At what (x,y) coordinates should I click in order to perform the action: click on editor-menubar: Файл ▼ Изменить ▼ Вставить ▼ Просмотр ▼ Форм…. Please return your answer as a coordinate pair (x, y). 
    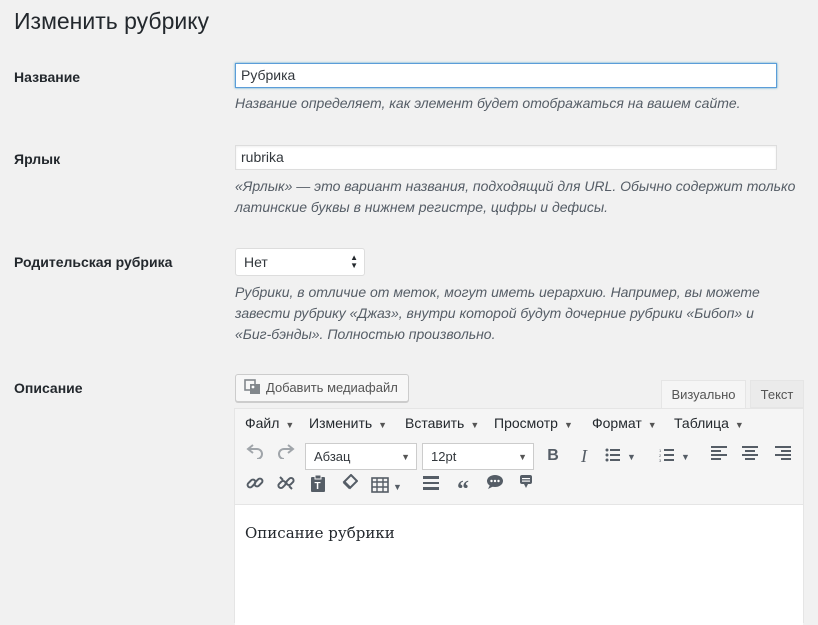
    Looking at the image, I should click on (519, 424).